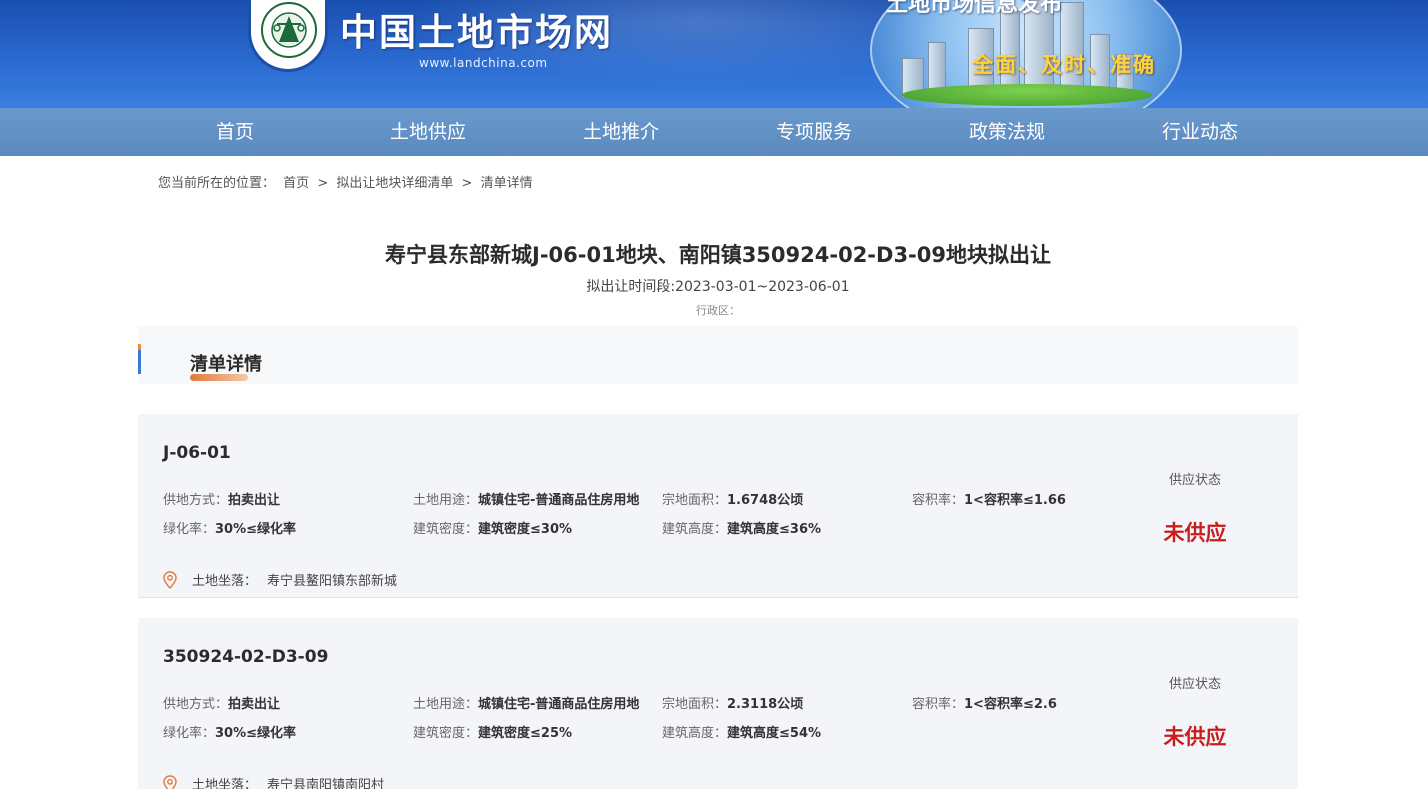  Describe the element at coordinates (506, 183) in the screenshot. I see `breadcrumb-current: 清单详情` at that location.